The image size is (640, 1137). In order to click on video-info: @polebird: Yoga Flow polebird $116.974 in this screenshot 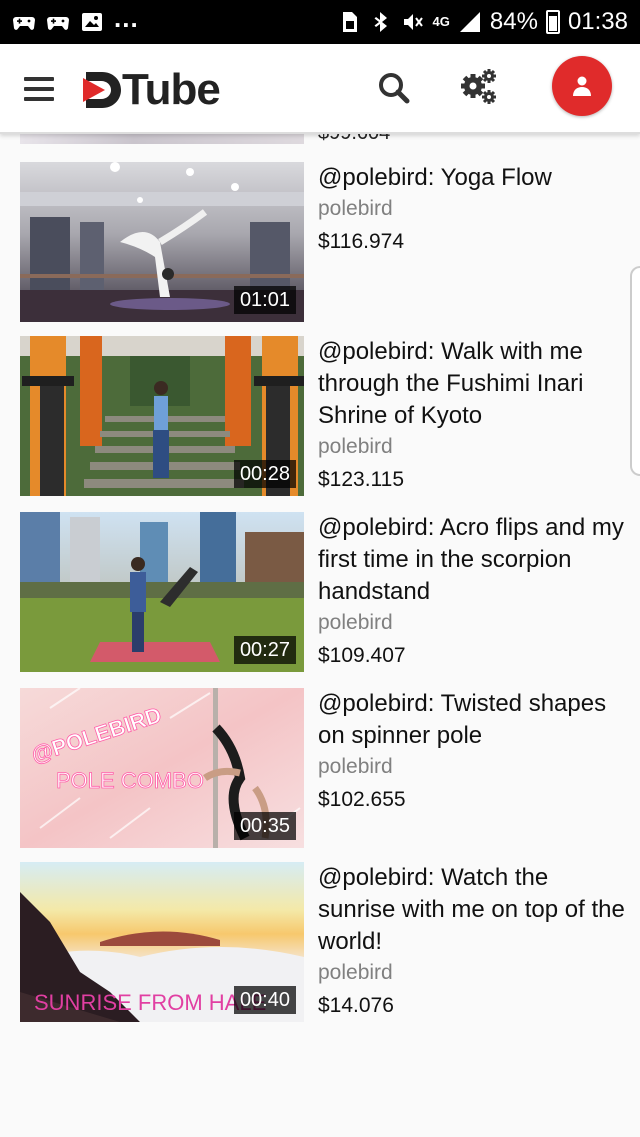, I will do `click(473, 209)`.